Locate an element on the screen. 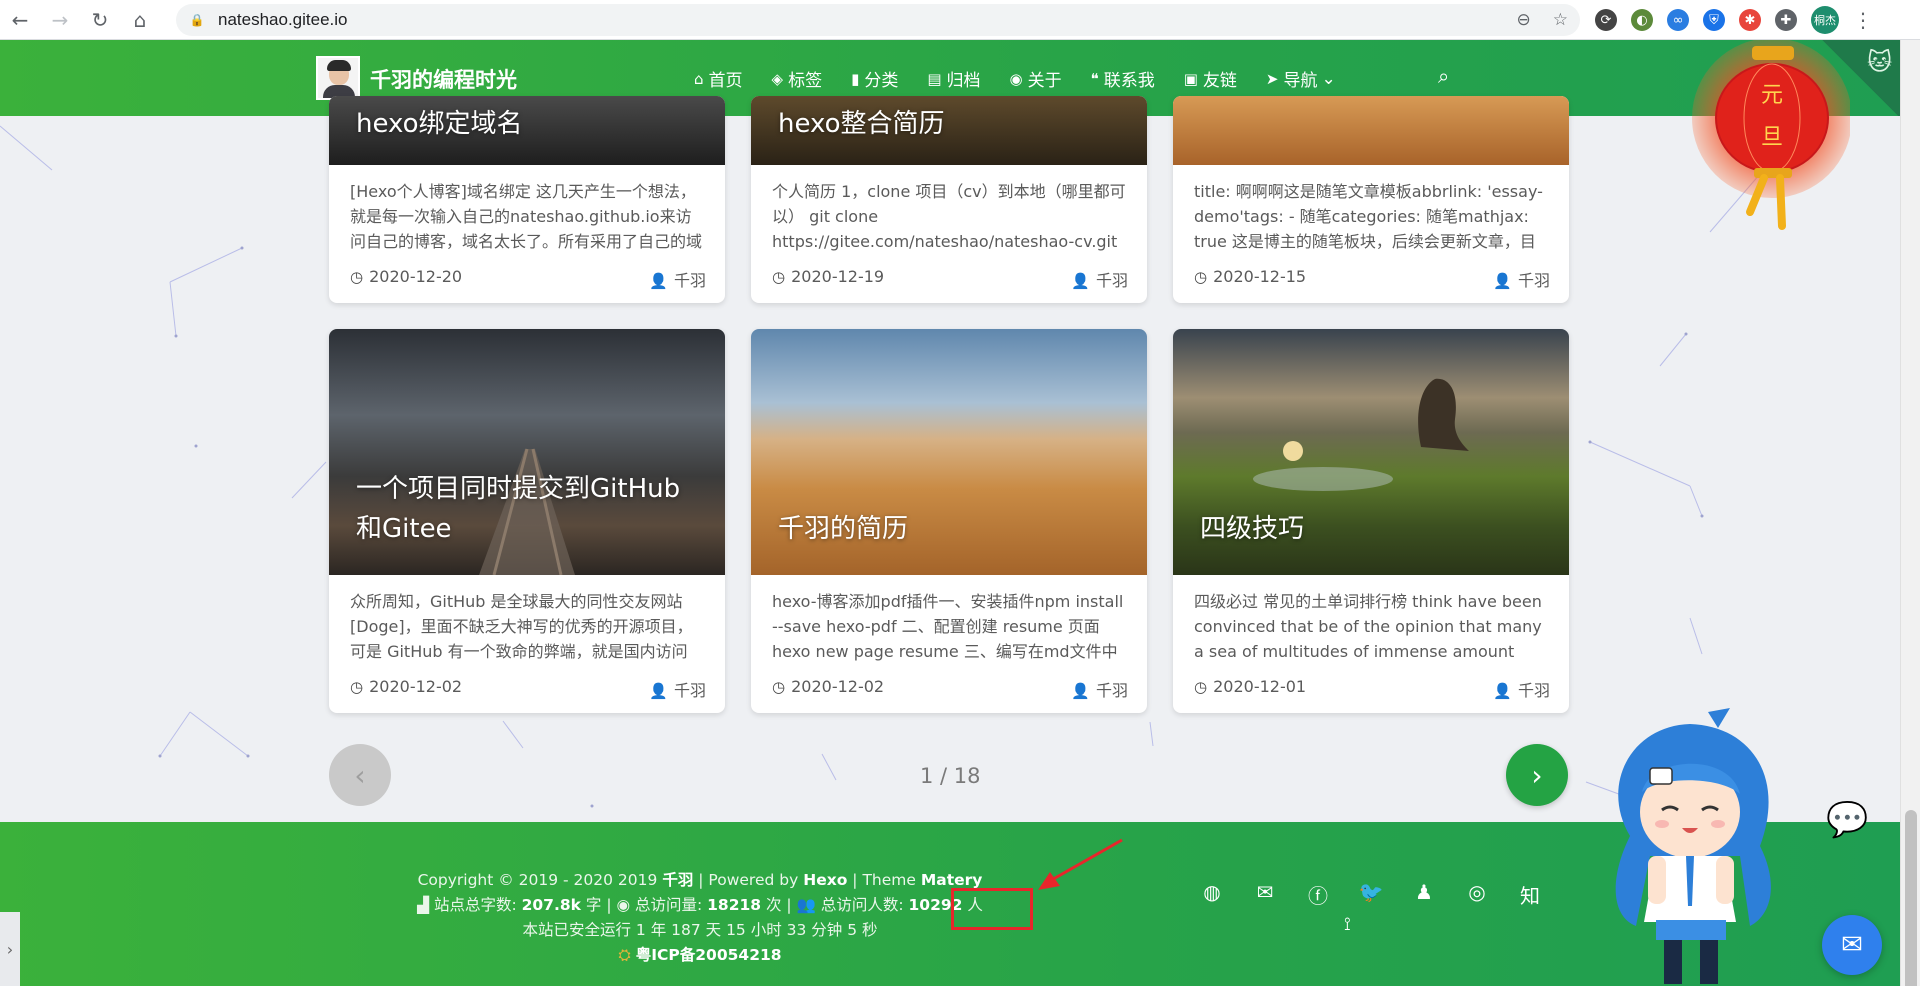 Image resolution: width=1920 pixels, height=986 pixels. post-thumbnail: hexo整合简历 is located at coordinates (949, 130).